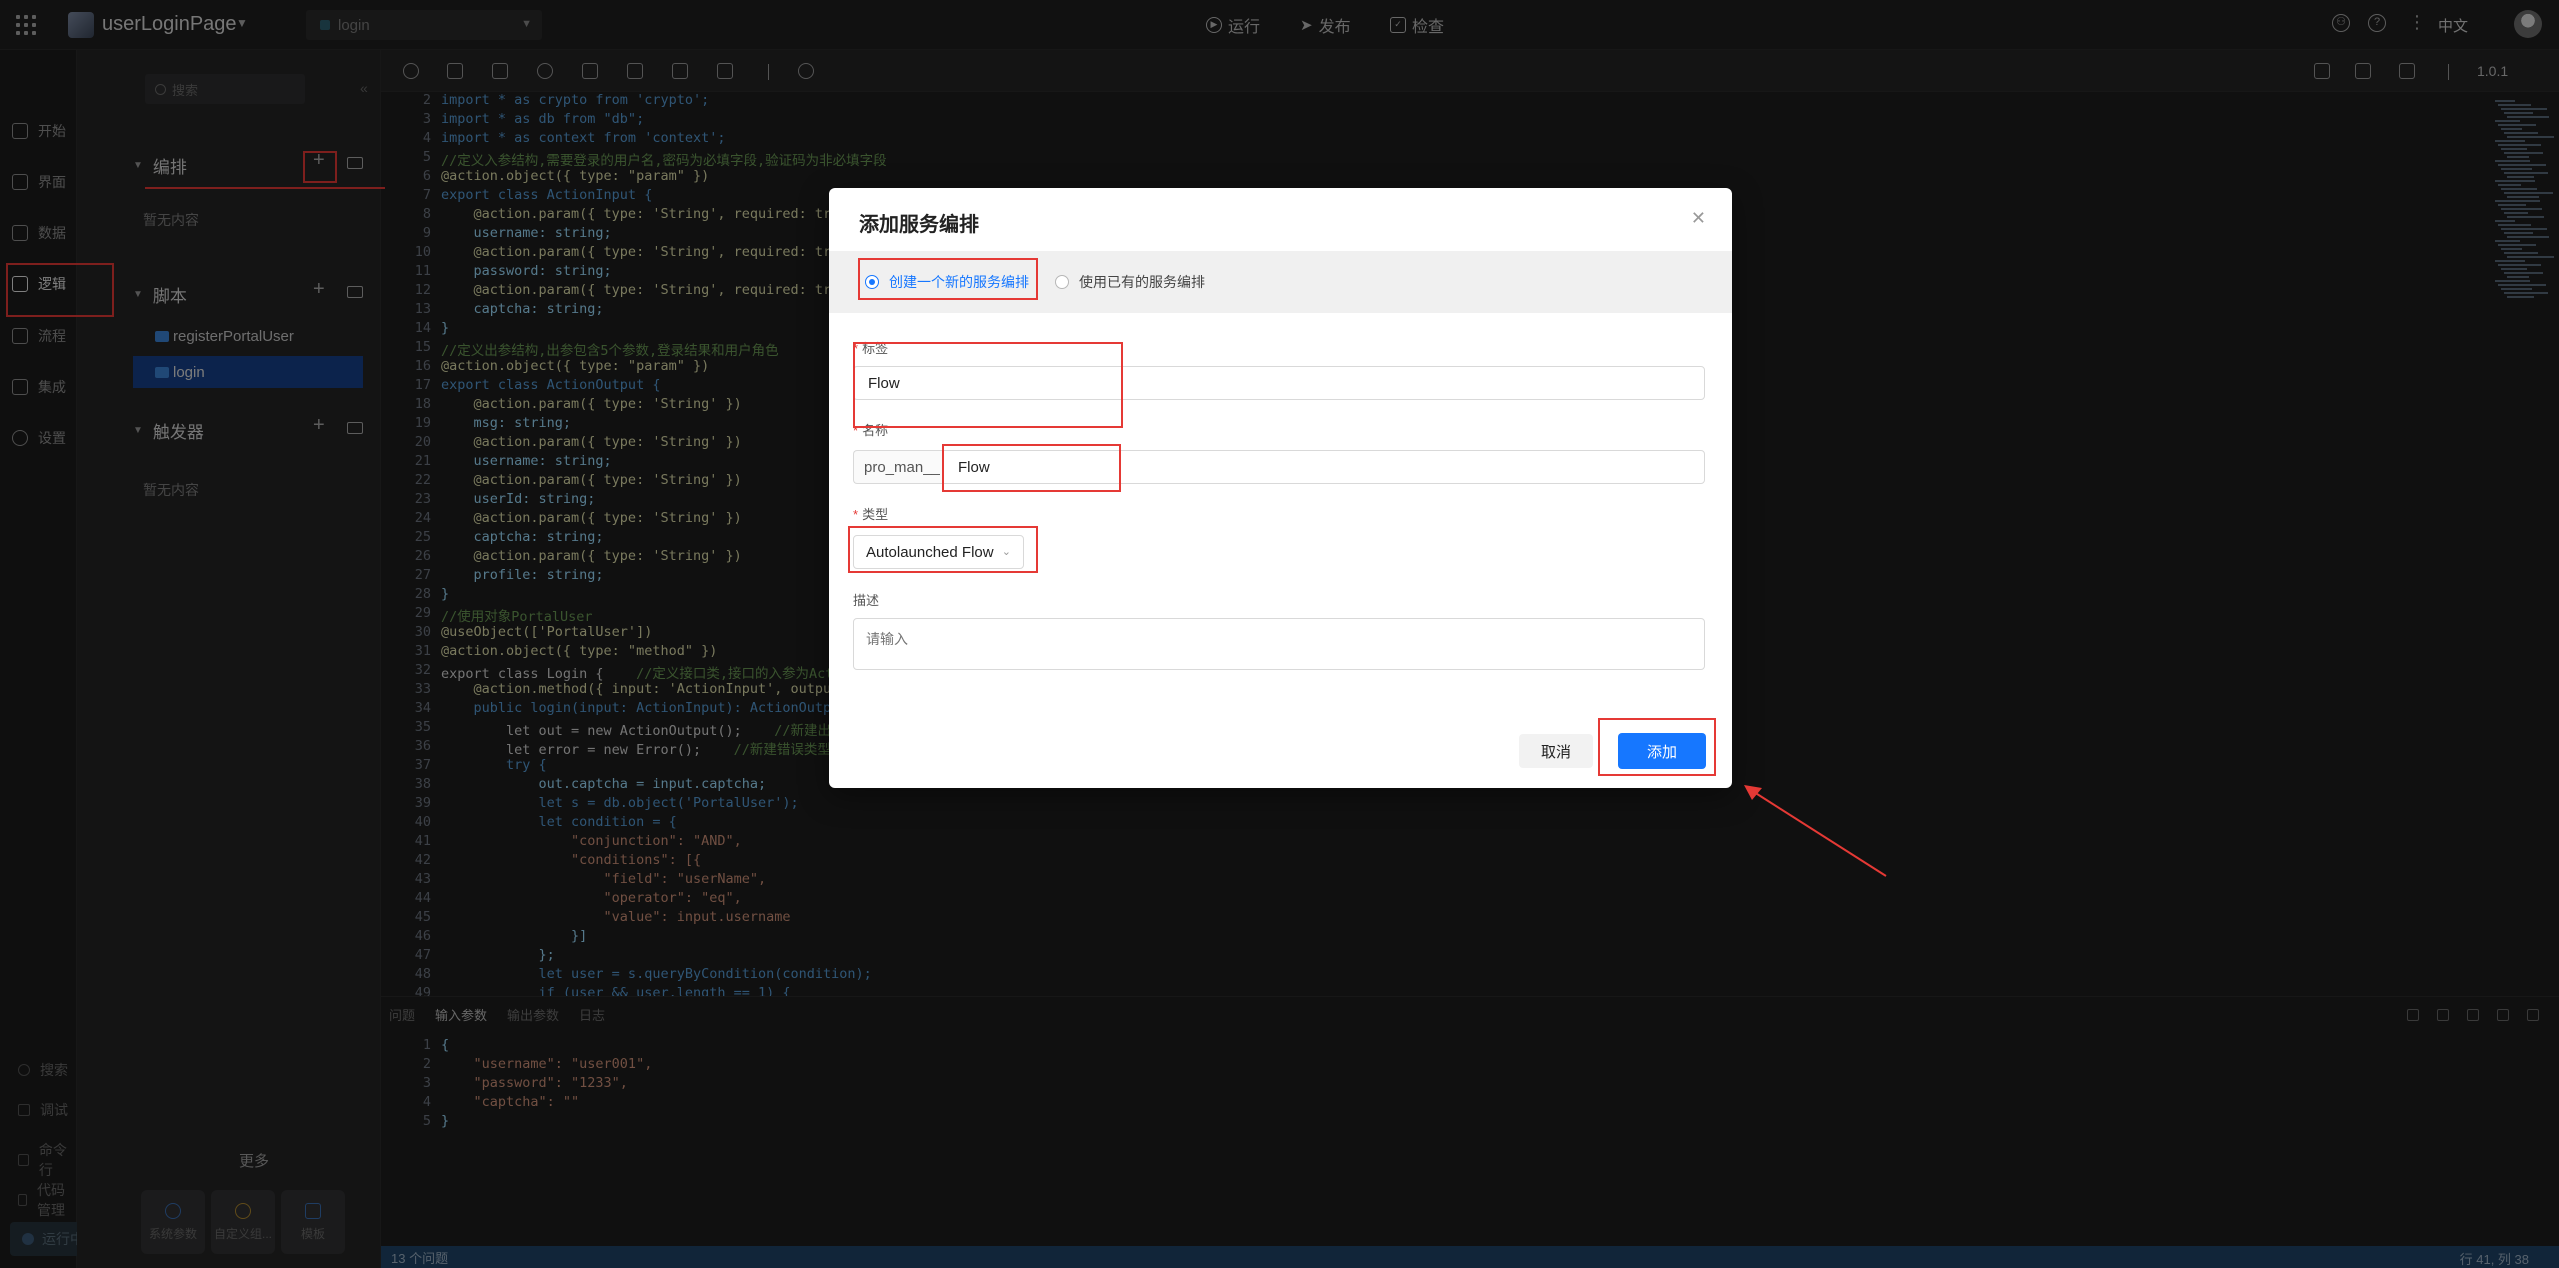 The width and height of the screenshot is (2559, 1268). I want to click on label-field-label: * 标签, so click(871, 348).